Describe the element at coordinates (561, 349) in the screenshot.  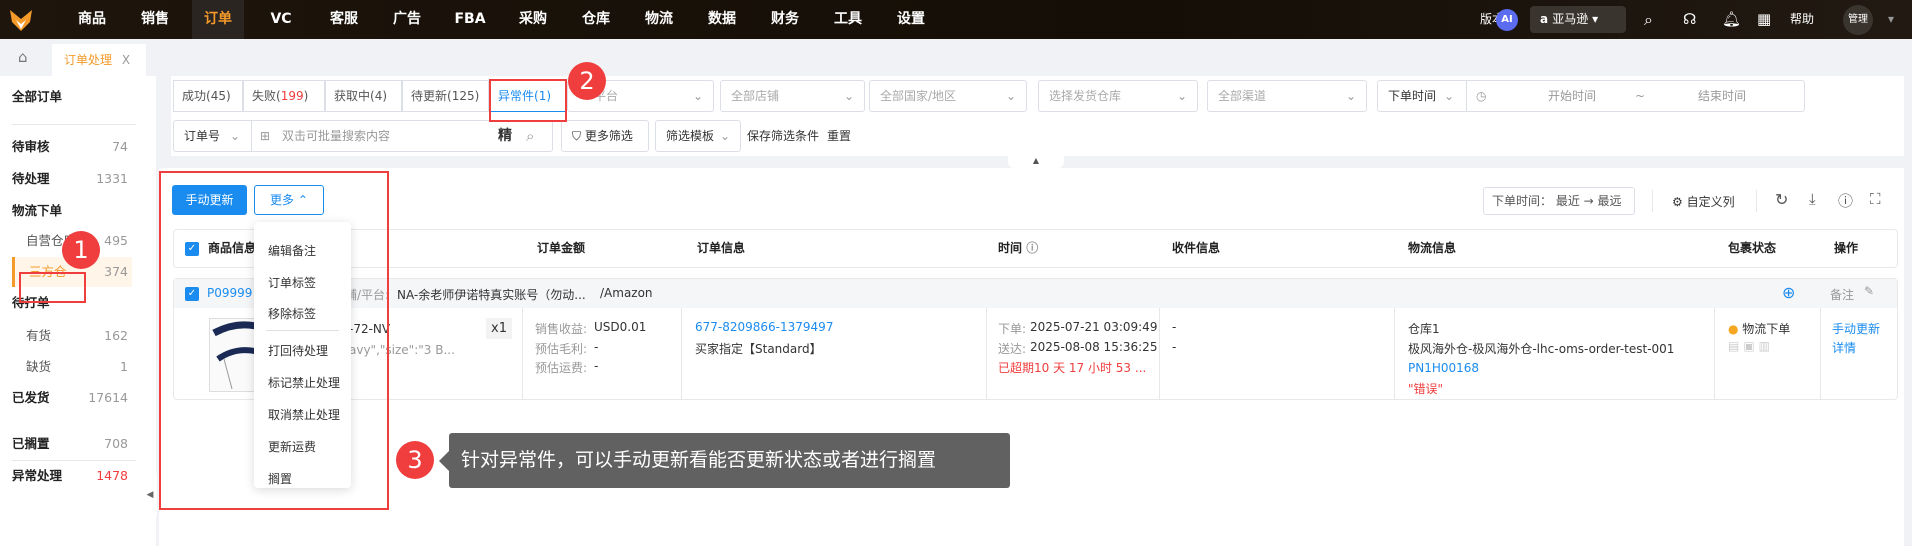
I see `profit-label: 预估毛利:` at that location.